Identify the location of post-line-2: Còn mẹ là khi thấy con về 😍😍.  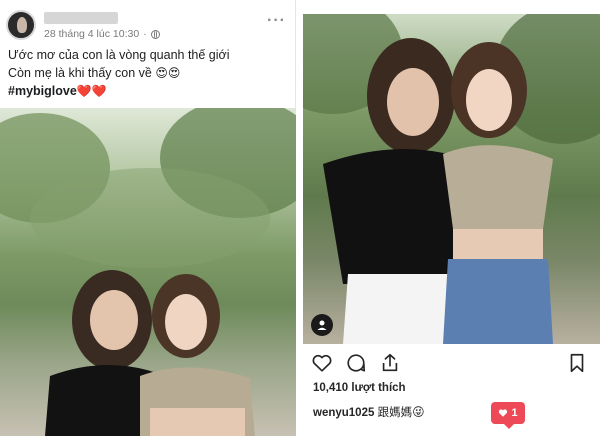
(119, 73).